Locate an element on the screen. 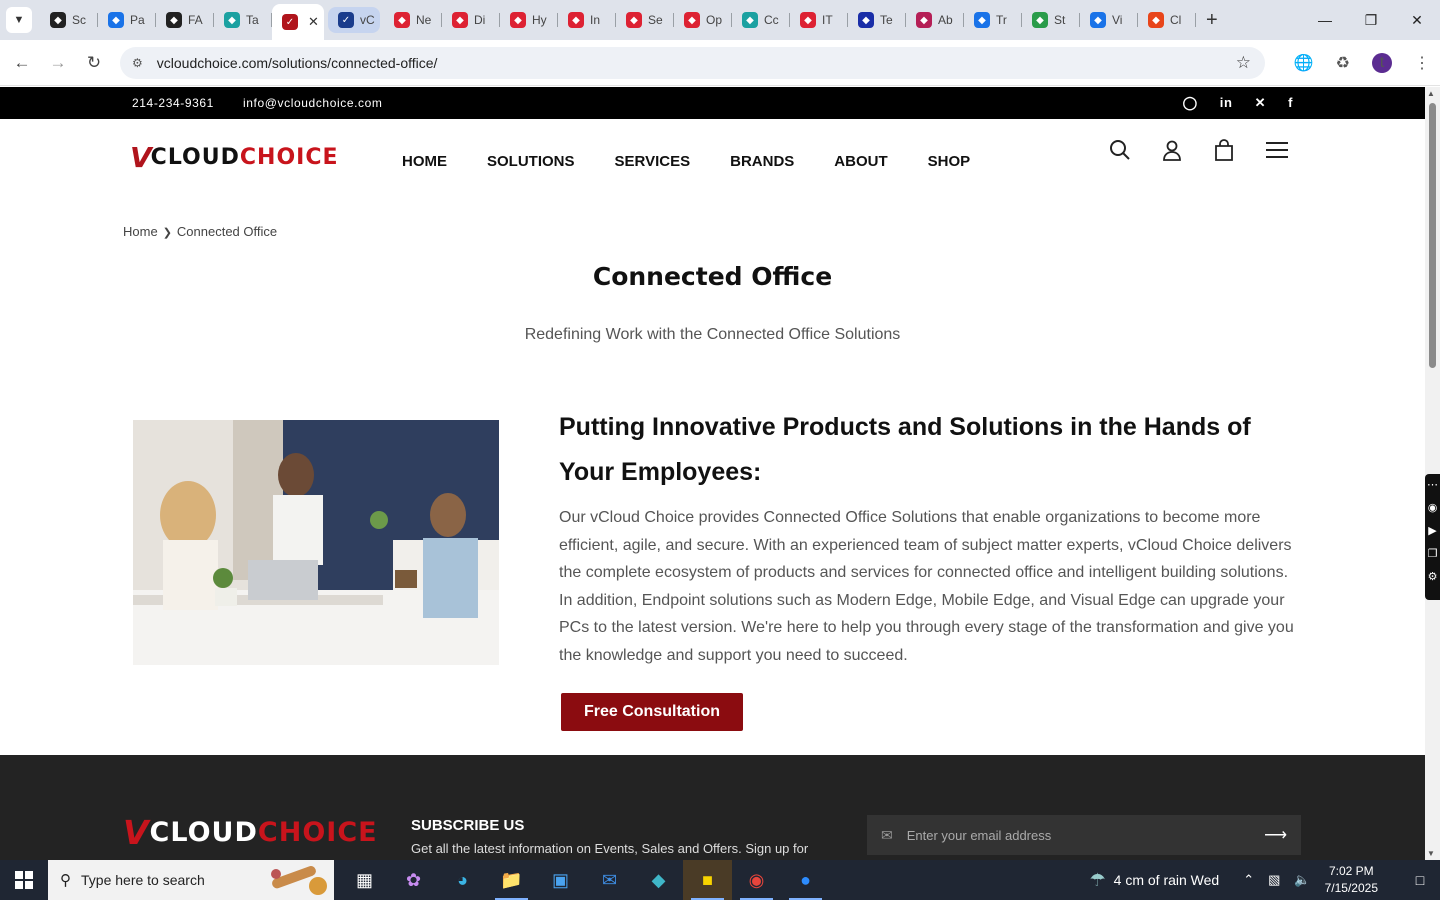 The width and height of the screenshot is (1440, 901). app-diamond-icon: ◆ is located at coordinates (658, 880).